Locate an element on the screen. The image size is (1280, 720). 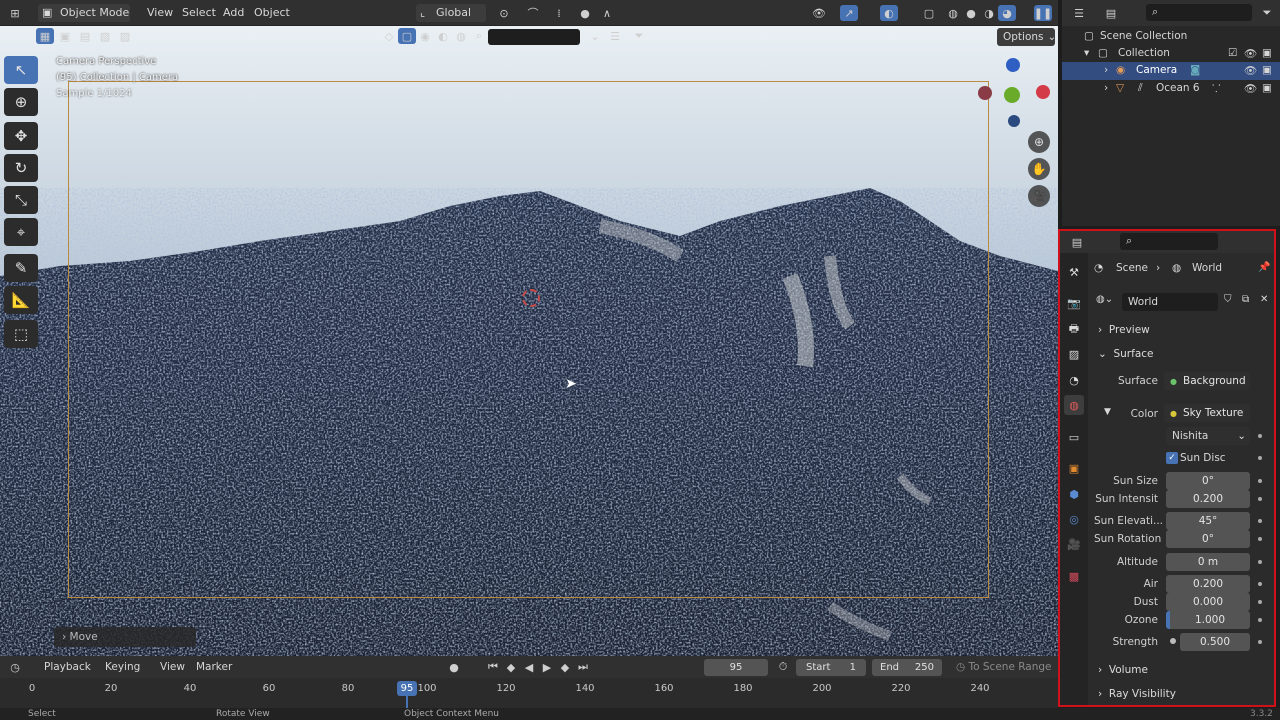
breadcrumb-scene: Scene is located at coordinates (1132, 268).